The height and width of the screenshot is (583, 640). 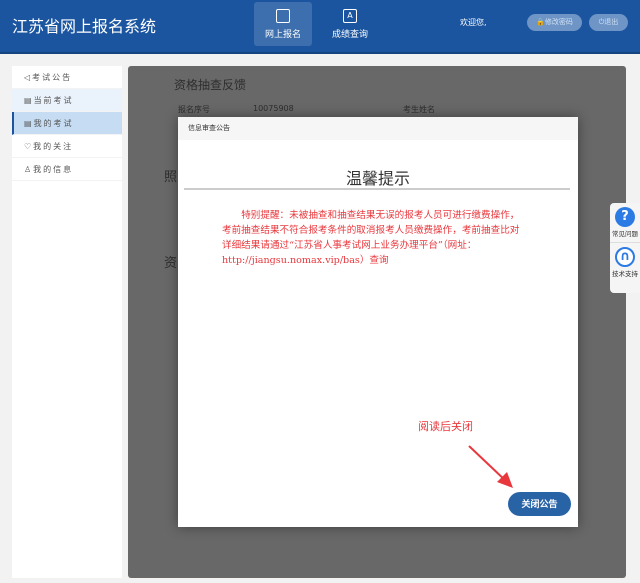 What do you see at coordinates (283, 24) in the screenshot?
I see `nav-online-registration: 网上报名` at bounding box center [283, 24].